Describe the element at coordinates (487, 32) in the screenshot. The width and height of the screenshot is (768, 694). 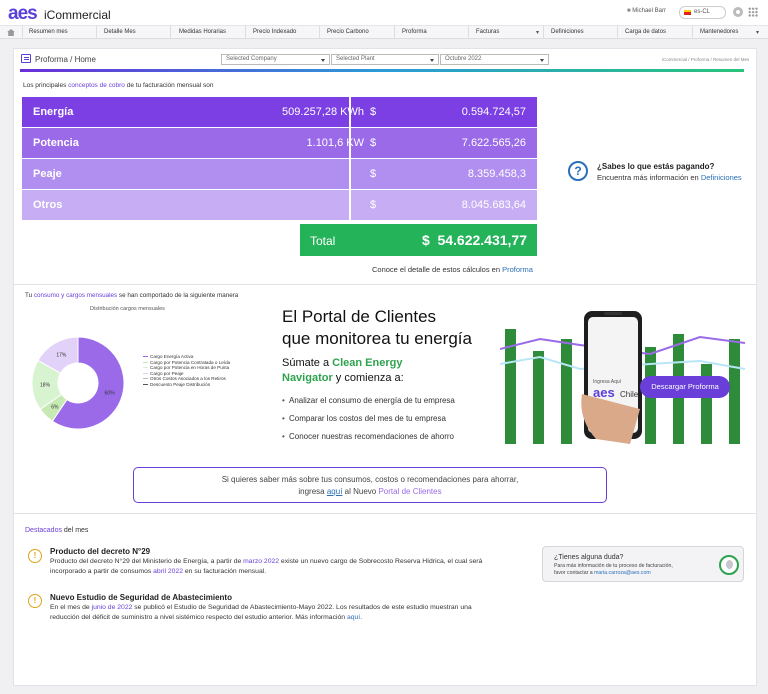
I see `nav-facturas: Facturas` at that location.